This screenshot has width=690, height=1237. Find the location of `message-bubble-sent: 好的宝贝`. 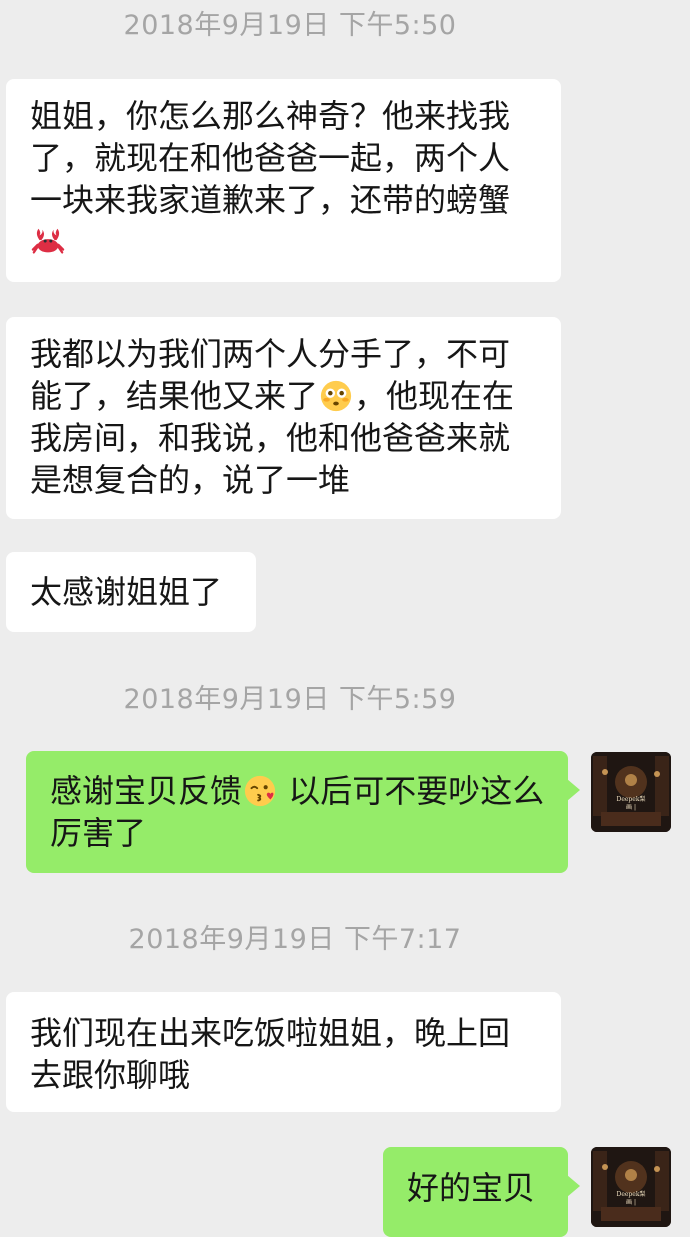

message-bubble-sent: 好的宝贝 is located at coordinates (481, 1192).